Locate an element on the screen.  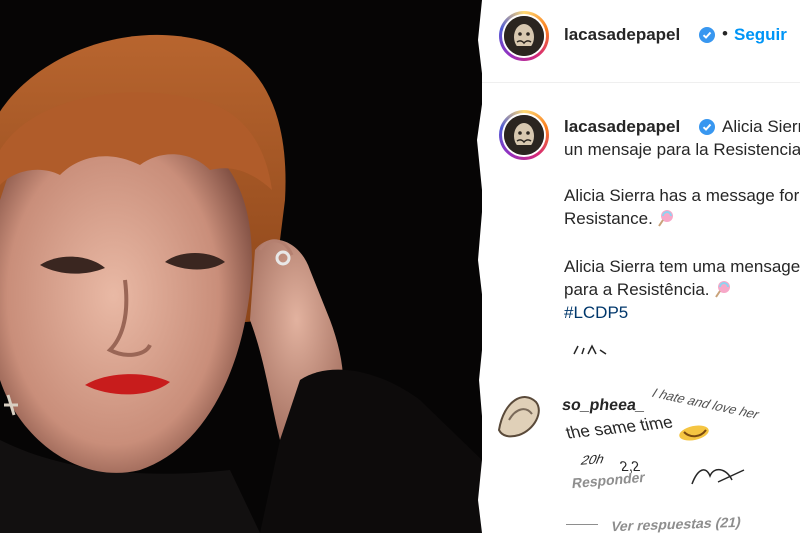
caption-line-5: Alicia Sierra tem uma mensagem is located at coordinates (682, 266).